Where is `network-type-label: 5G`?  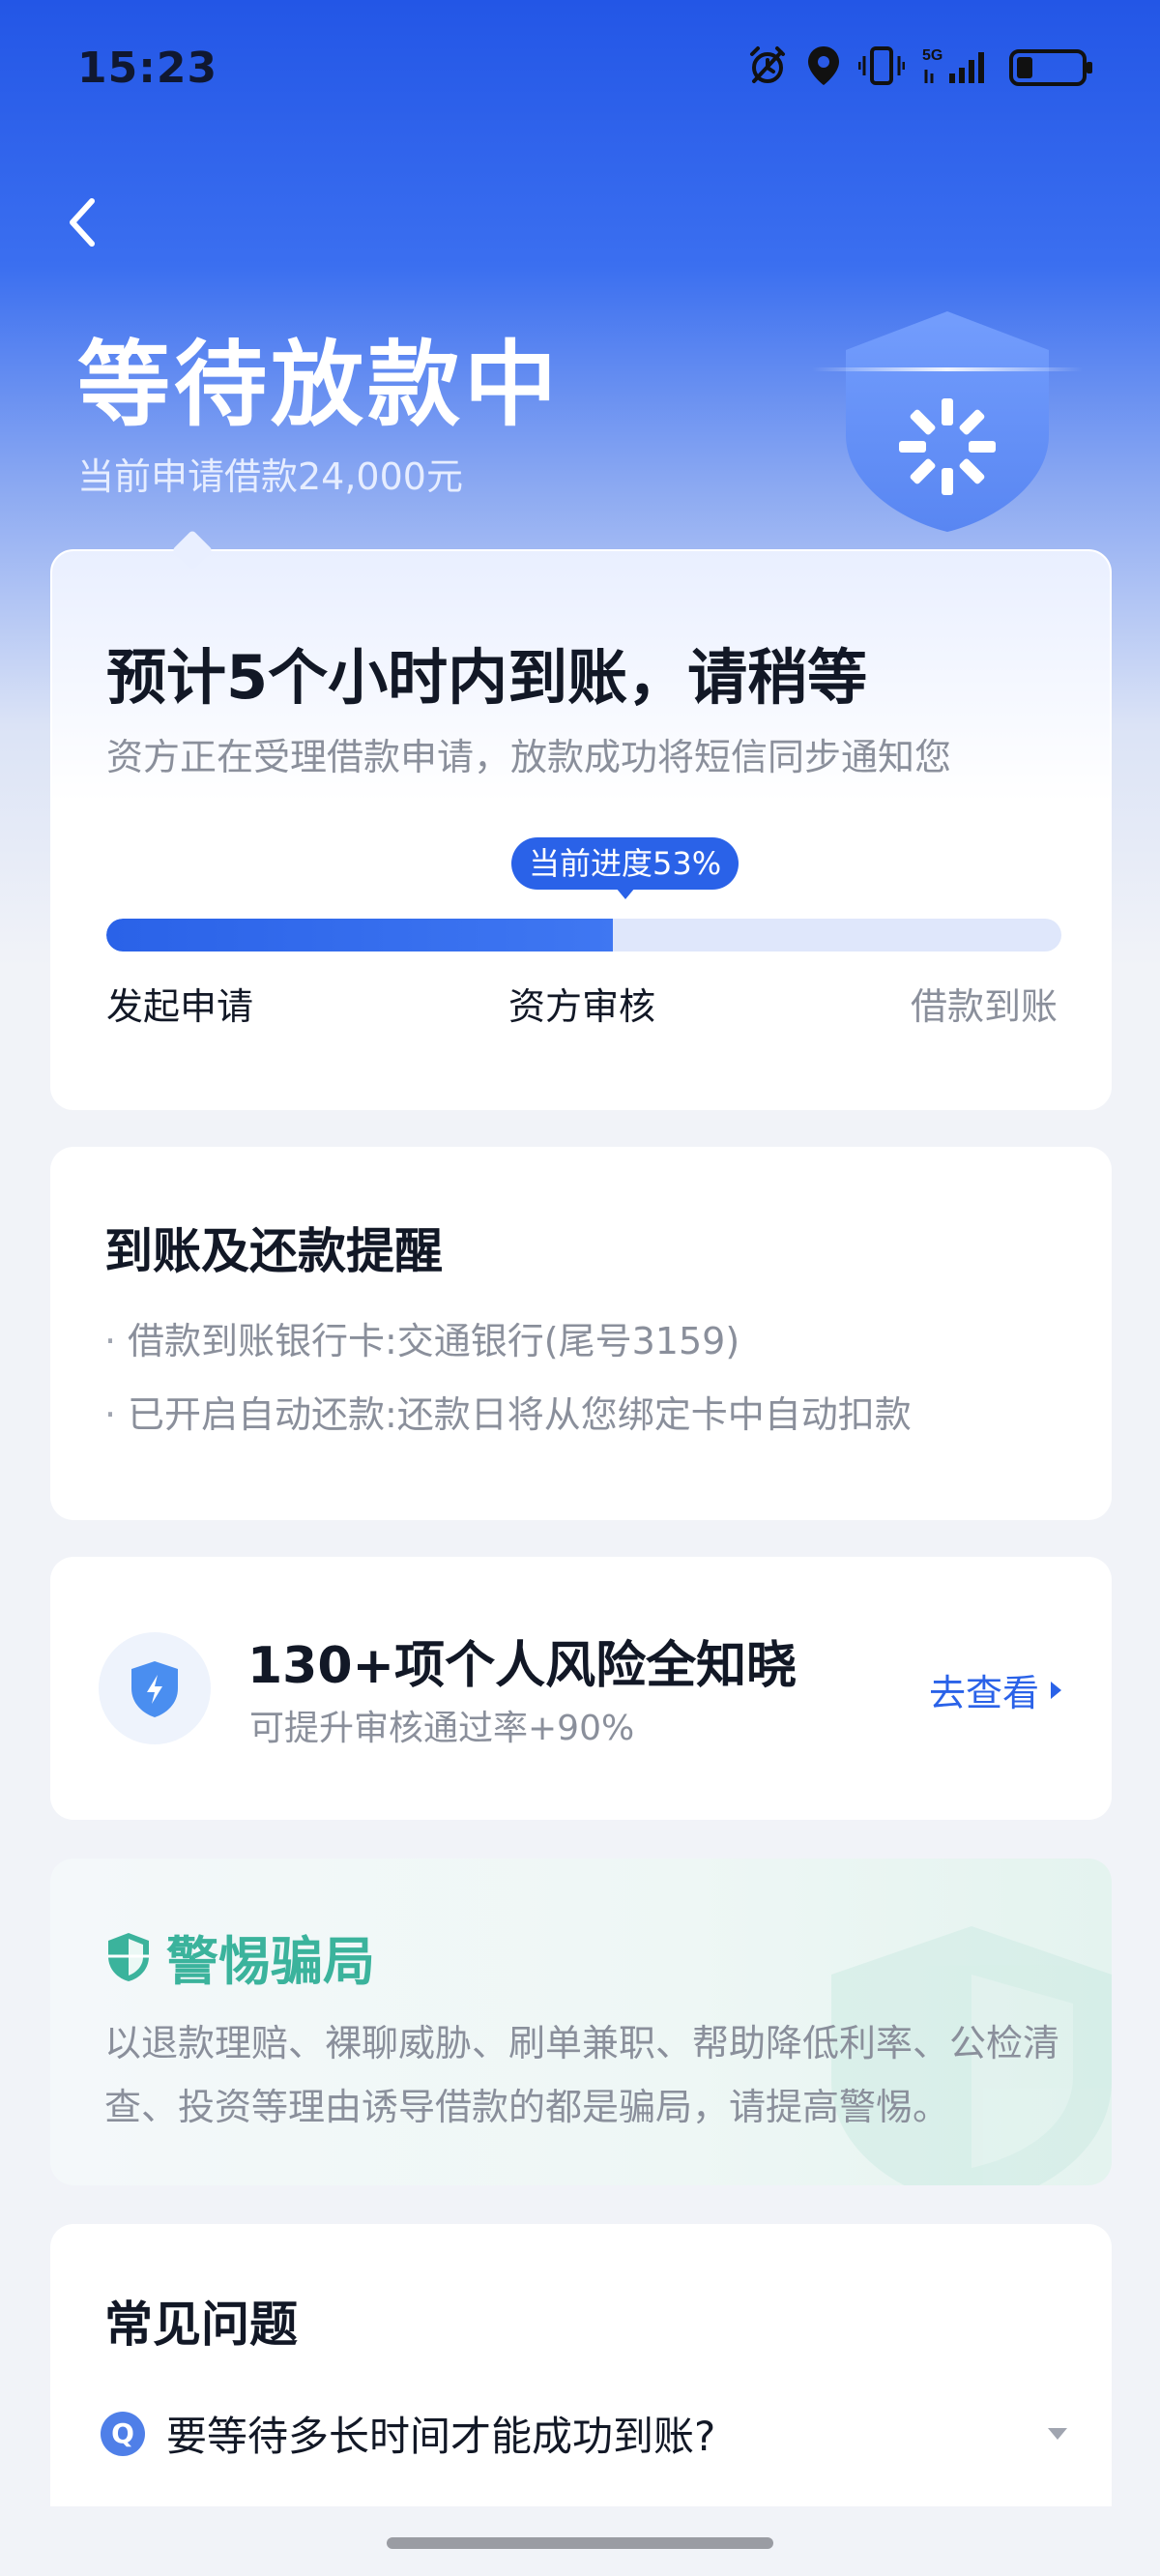 network-type-label: 5G is located at coordinates (932, 55).